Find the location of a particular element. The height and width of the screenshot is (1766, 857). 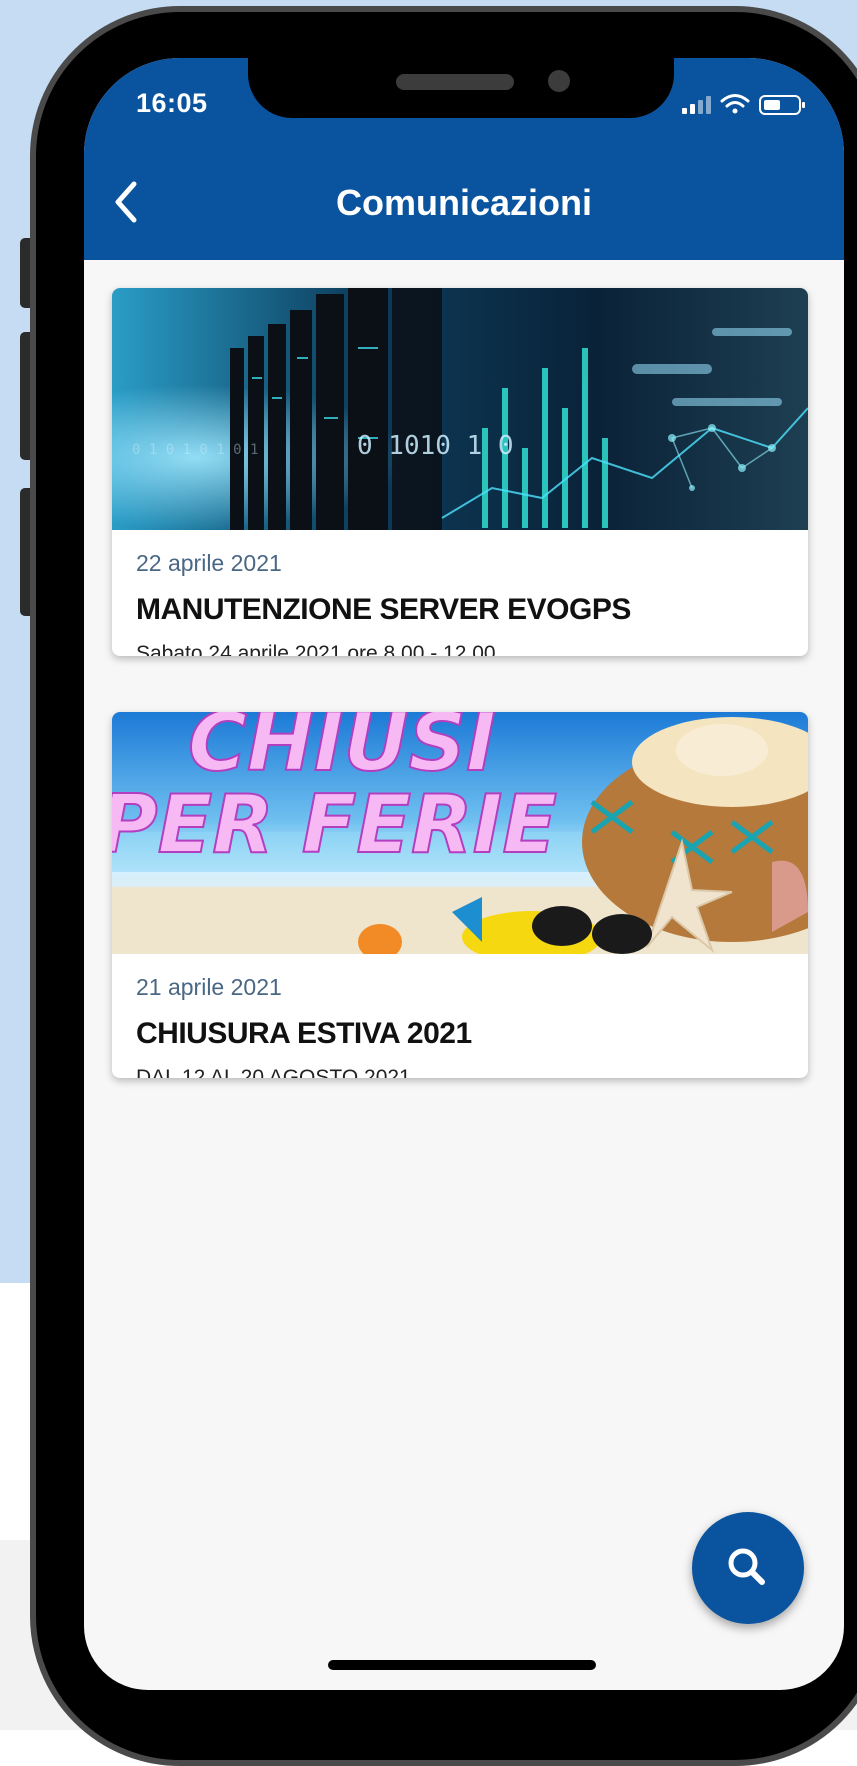

search-button is located at coordinates (748, 1568).